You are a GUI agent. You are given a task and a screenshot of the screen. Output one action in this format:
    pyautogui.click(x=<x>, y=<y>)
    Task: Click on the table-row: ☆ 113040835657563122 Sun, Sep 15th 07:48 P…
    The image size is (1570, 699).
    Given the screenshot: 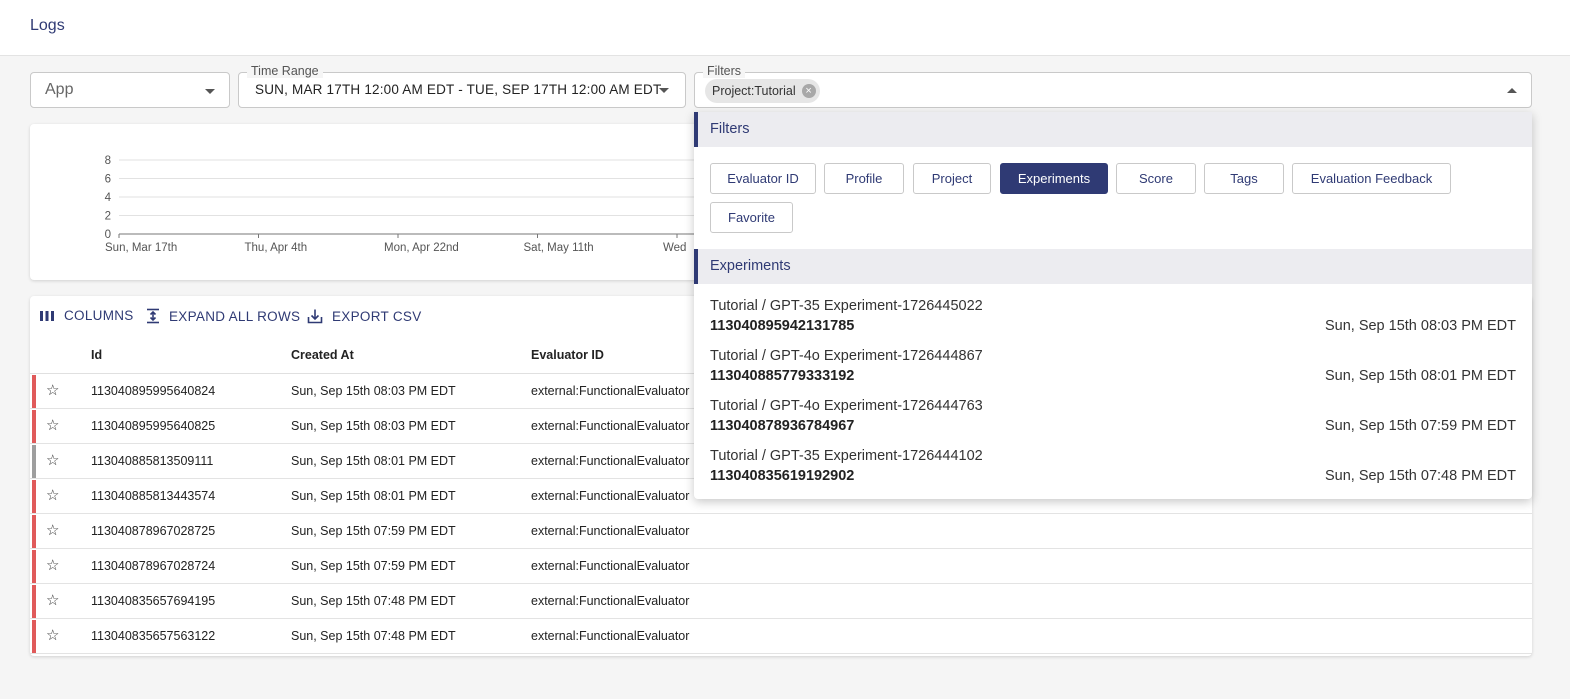 What is the action you would take?
    pyautogui.click(x=781, y=636)
    